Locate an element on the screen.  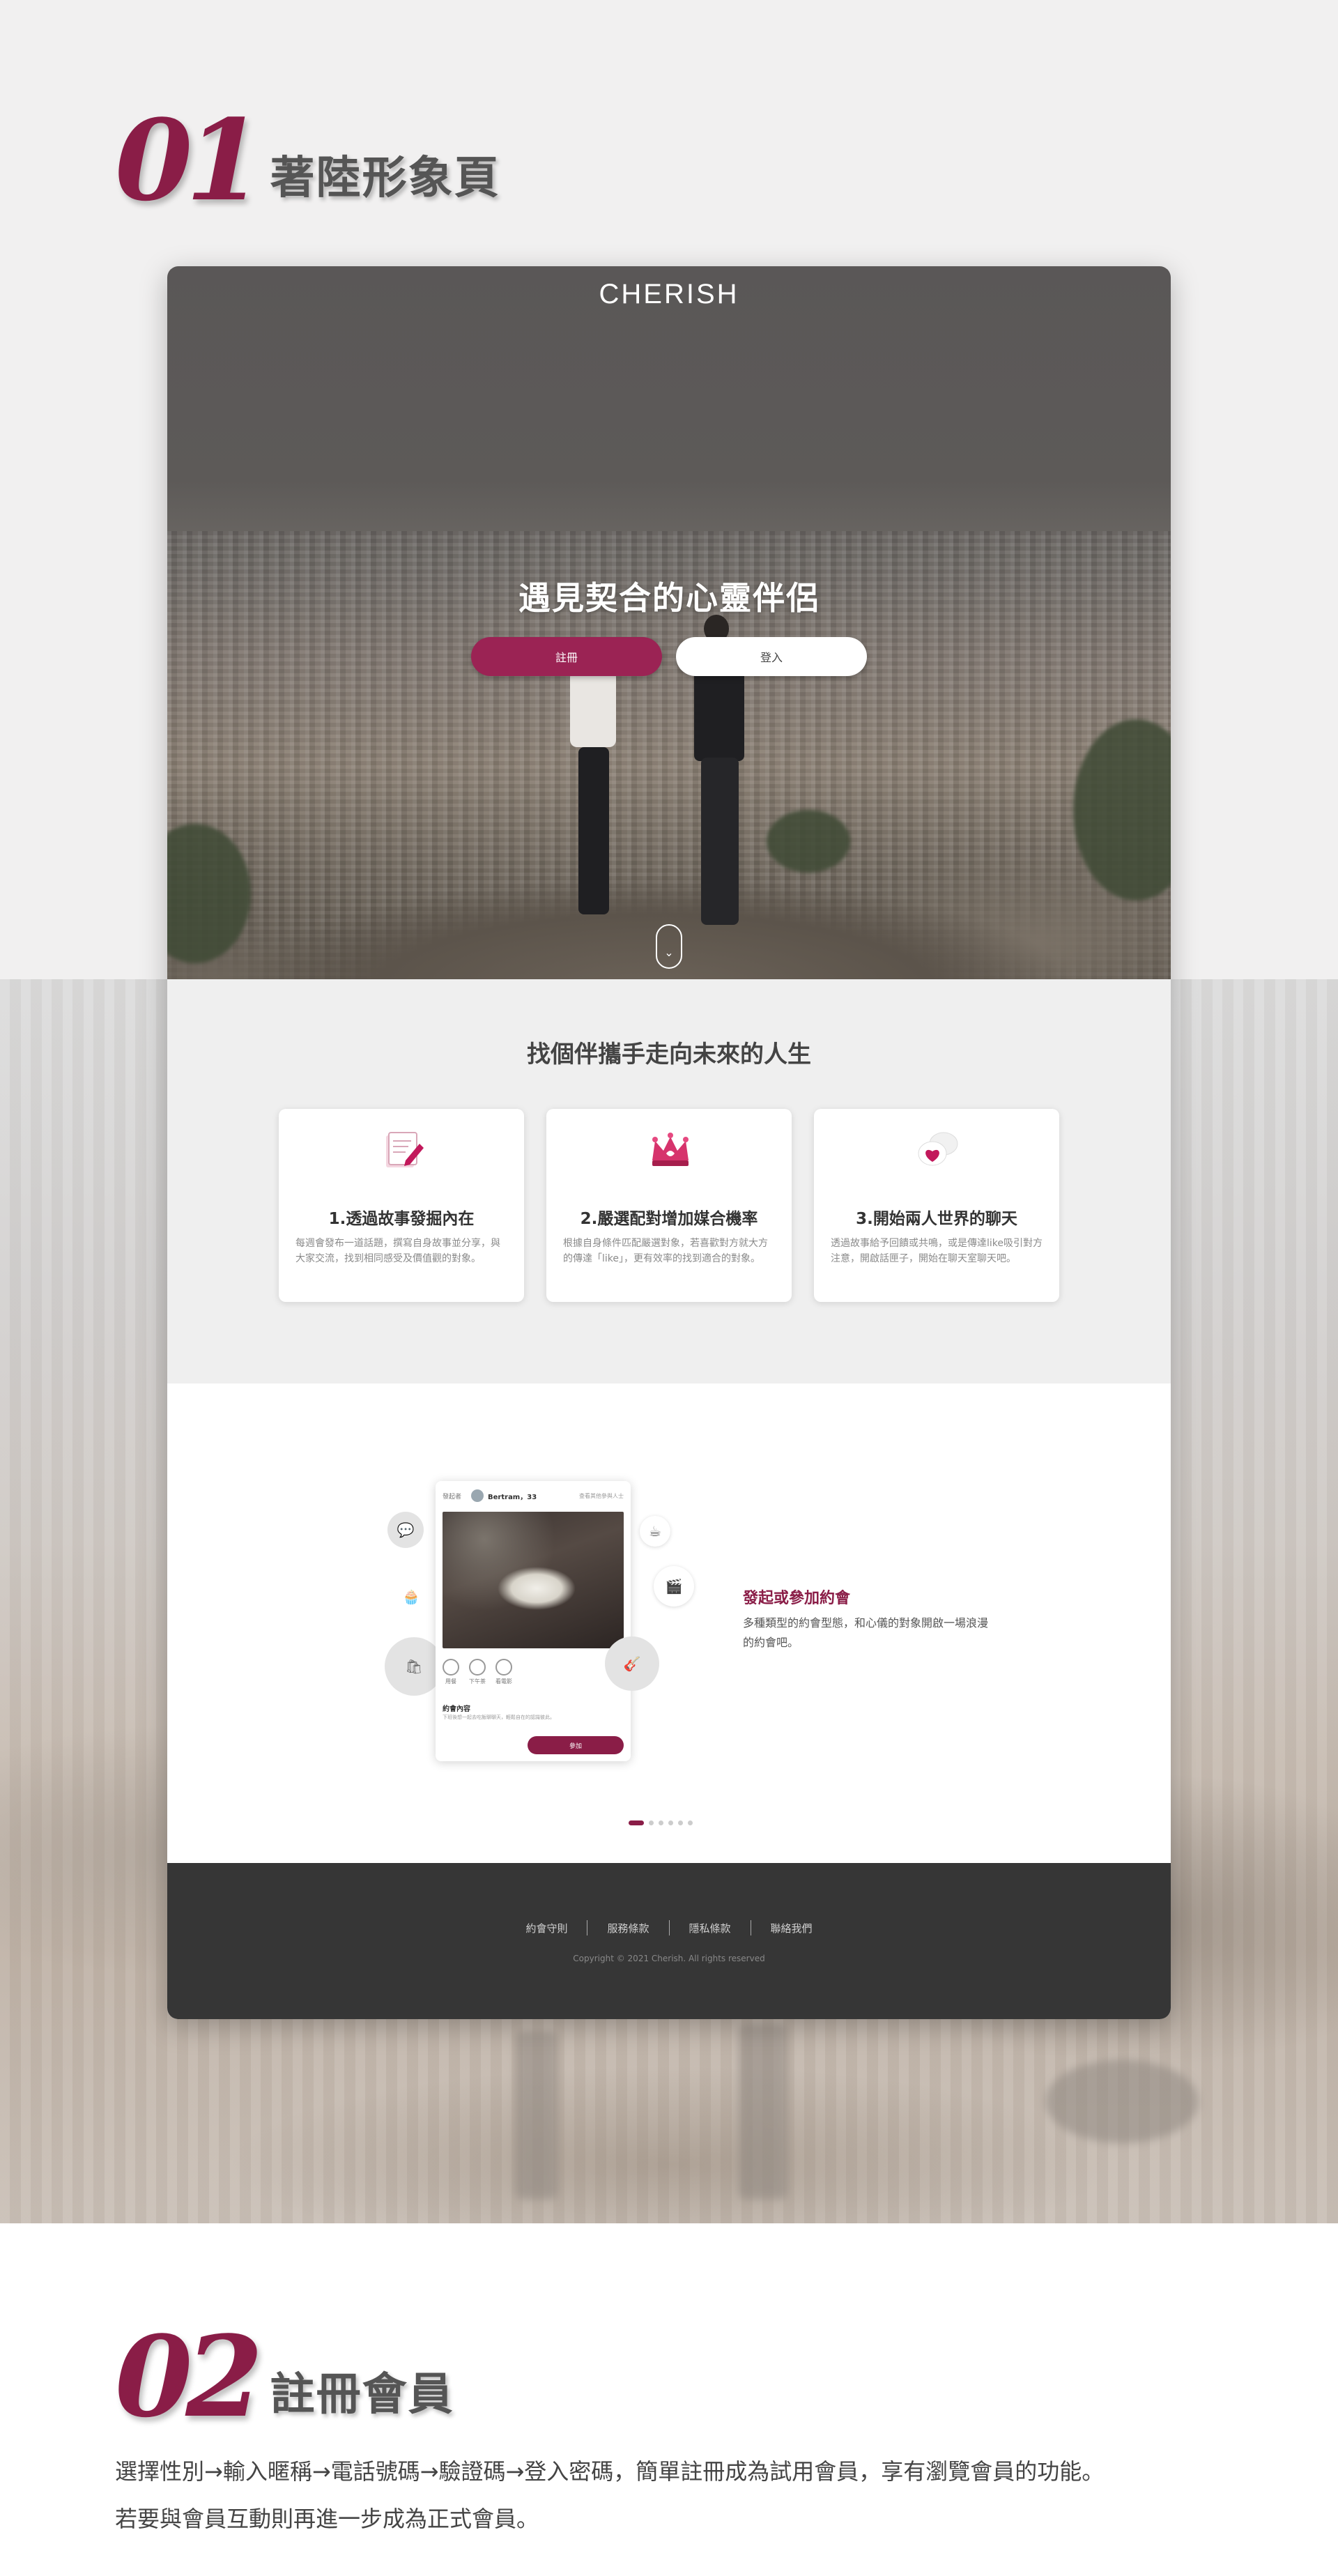
cupcake-icon: 🧁 is located at coordinates (411, 1597).